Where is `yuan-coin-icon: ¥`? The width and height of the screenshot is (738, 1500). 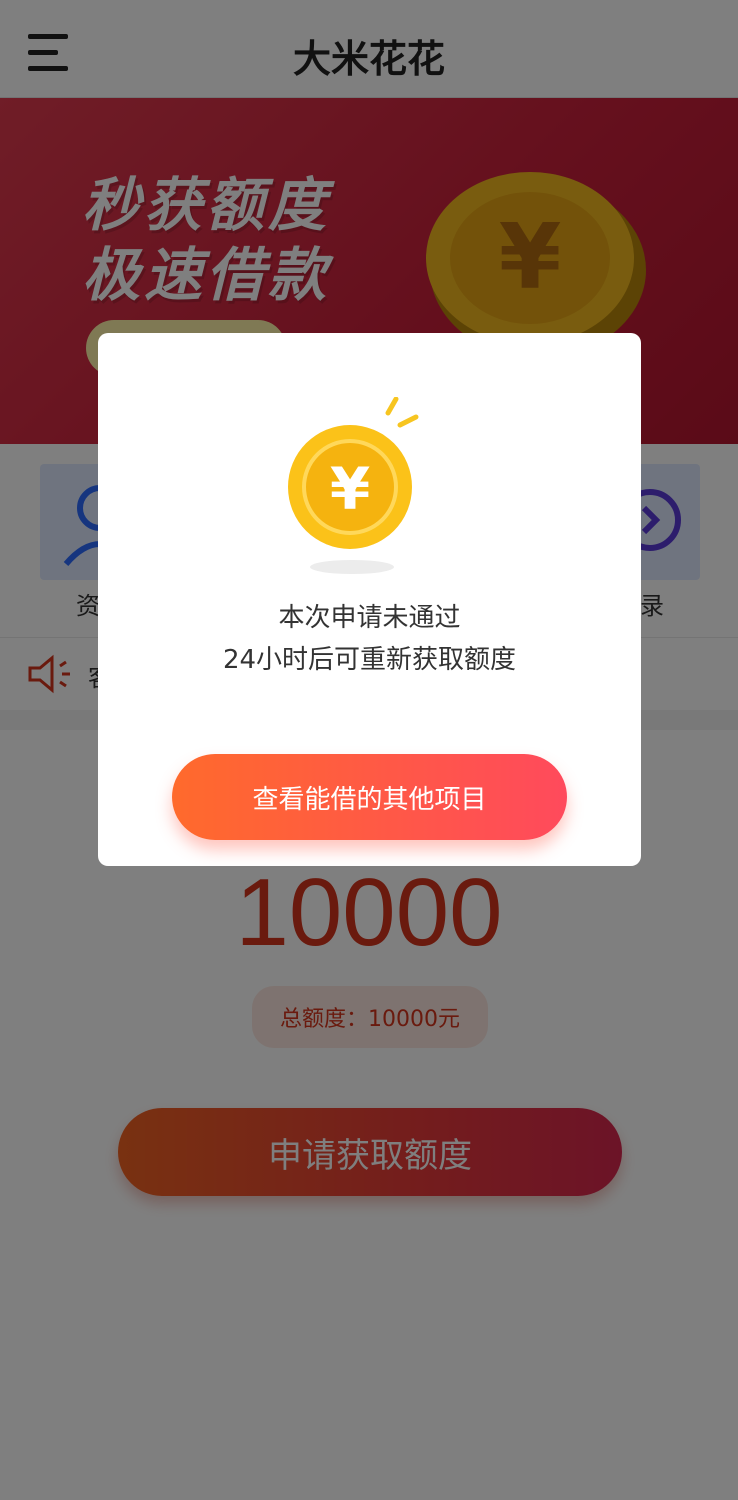 yuan-coin-icon: ¥ is located at coordinates (353, 485).